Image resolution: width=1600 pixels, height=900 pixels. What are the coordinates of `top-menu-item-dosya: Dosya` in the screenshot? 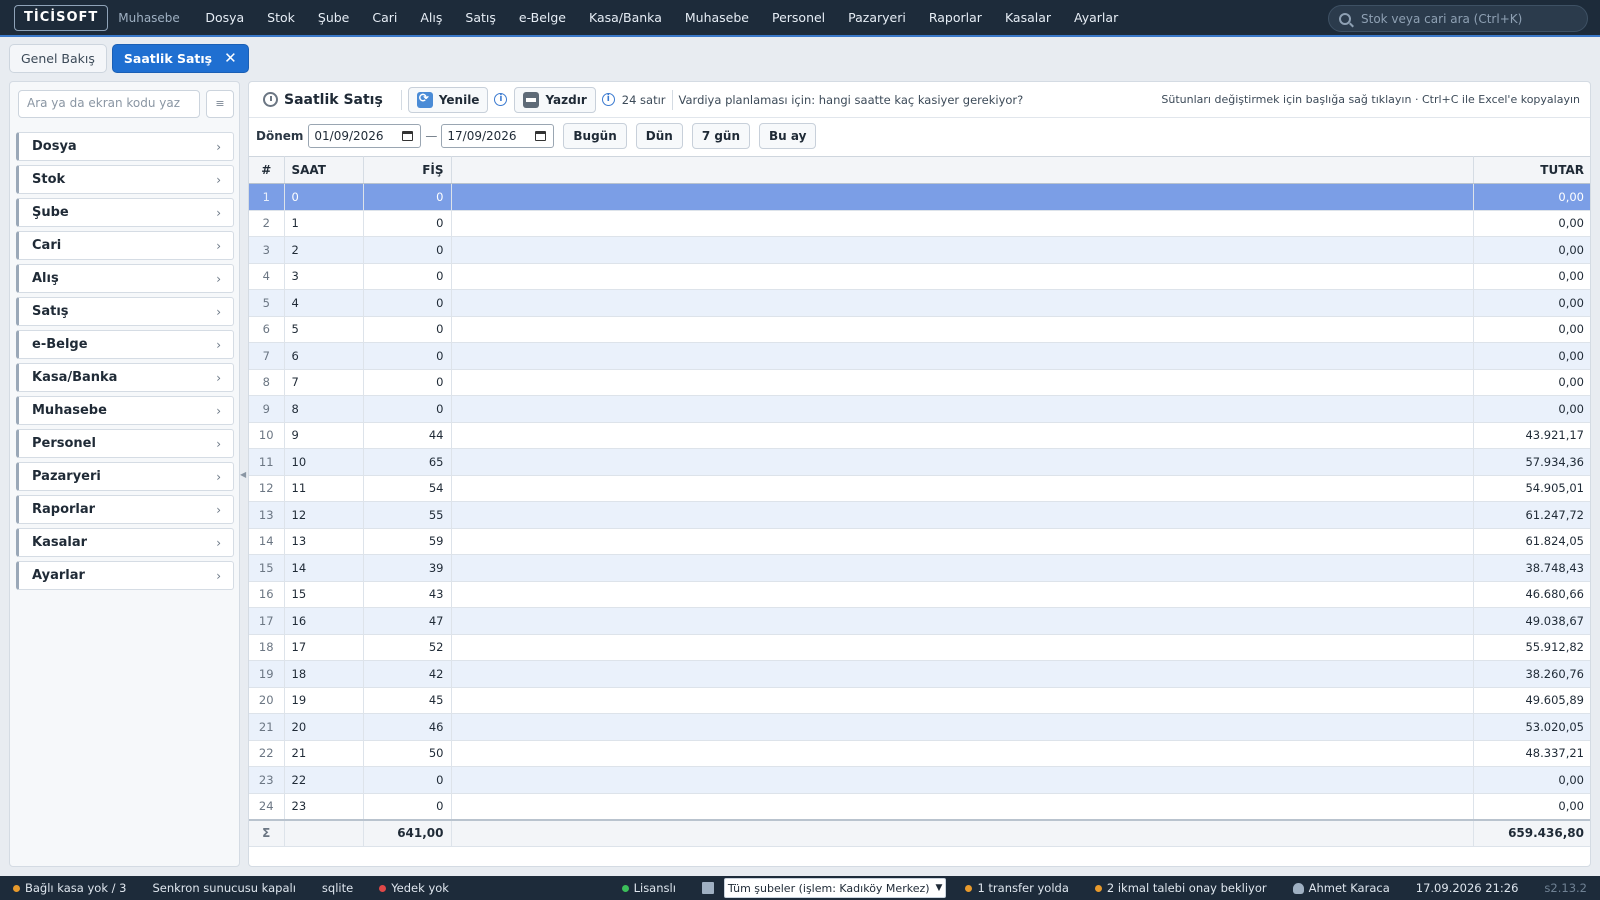 It's located at (225, 17).